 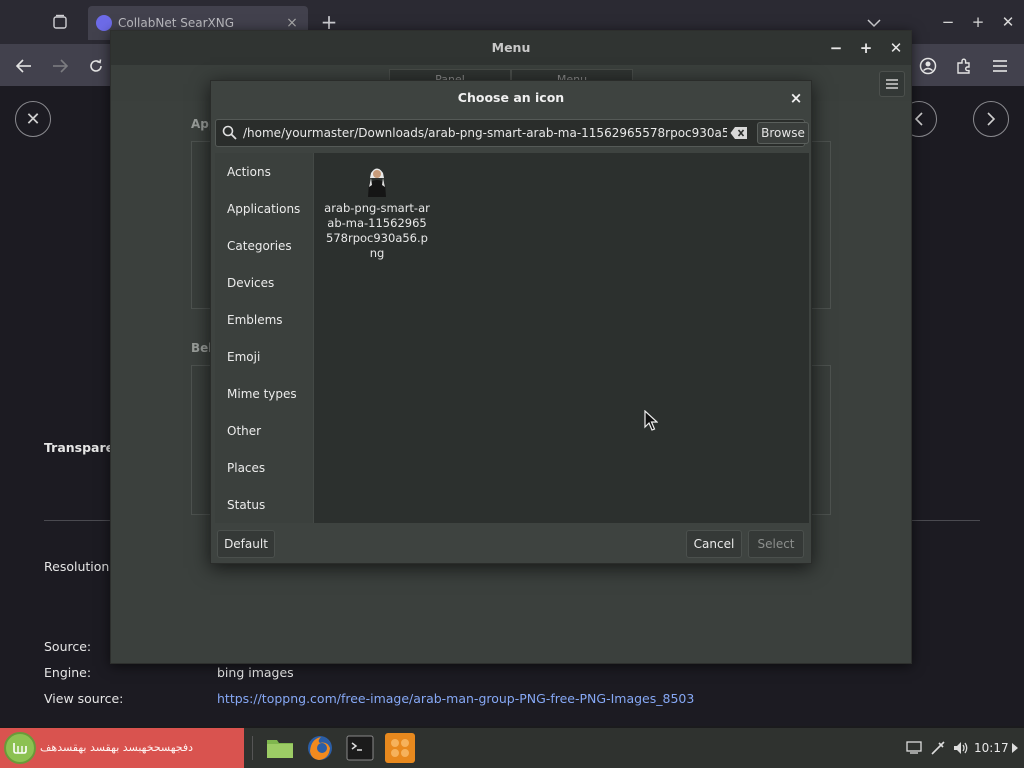 What do you see at coordinates (991, 748) in the screenshot?
I see `clock: 10:17` at bounding box center [991, 748].